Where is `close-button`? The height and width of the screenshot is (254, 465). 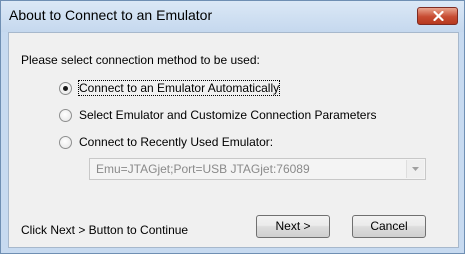
close-button is located at coordinates (437, 16).